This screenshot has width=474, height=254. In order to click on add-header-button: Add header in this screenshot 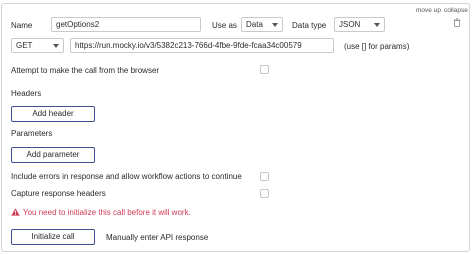, I will do `click(53, 114)`.